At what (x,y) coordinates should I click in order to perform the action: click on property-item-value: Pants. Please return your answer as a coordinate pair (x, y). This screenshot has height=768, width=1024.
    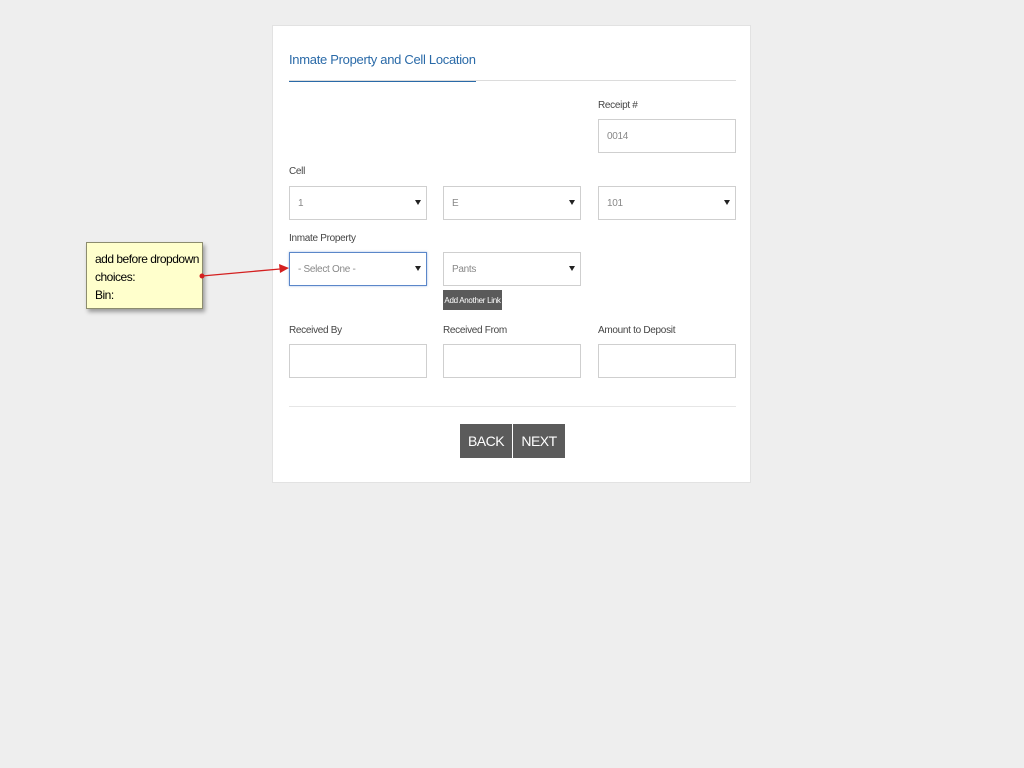
    Looking at the image, I should click on (464, 269).